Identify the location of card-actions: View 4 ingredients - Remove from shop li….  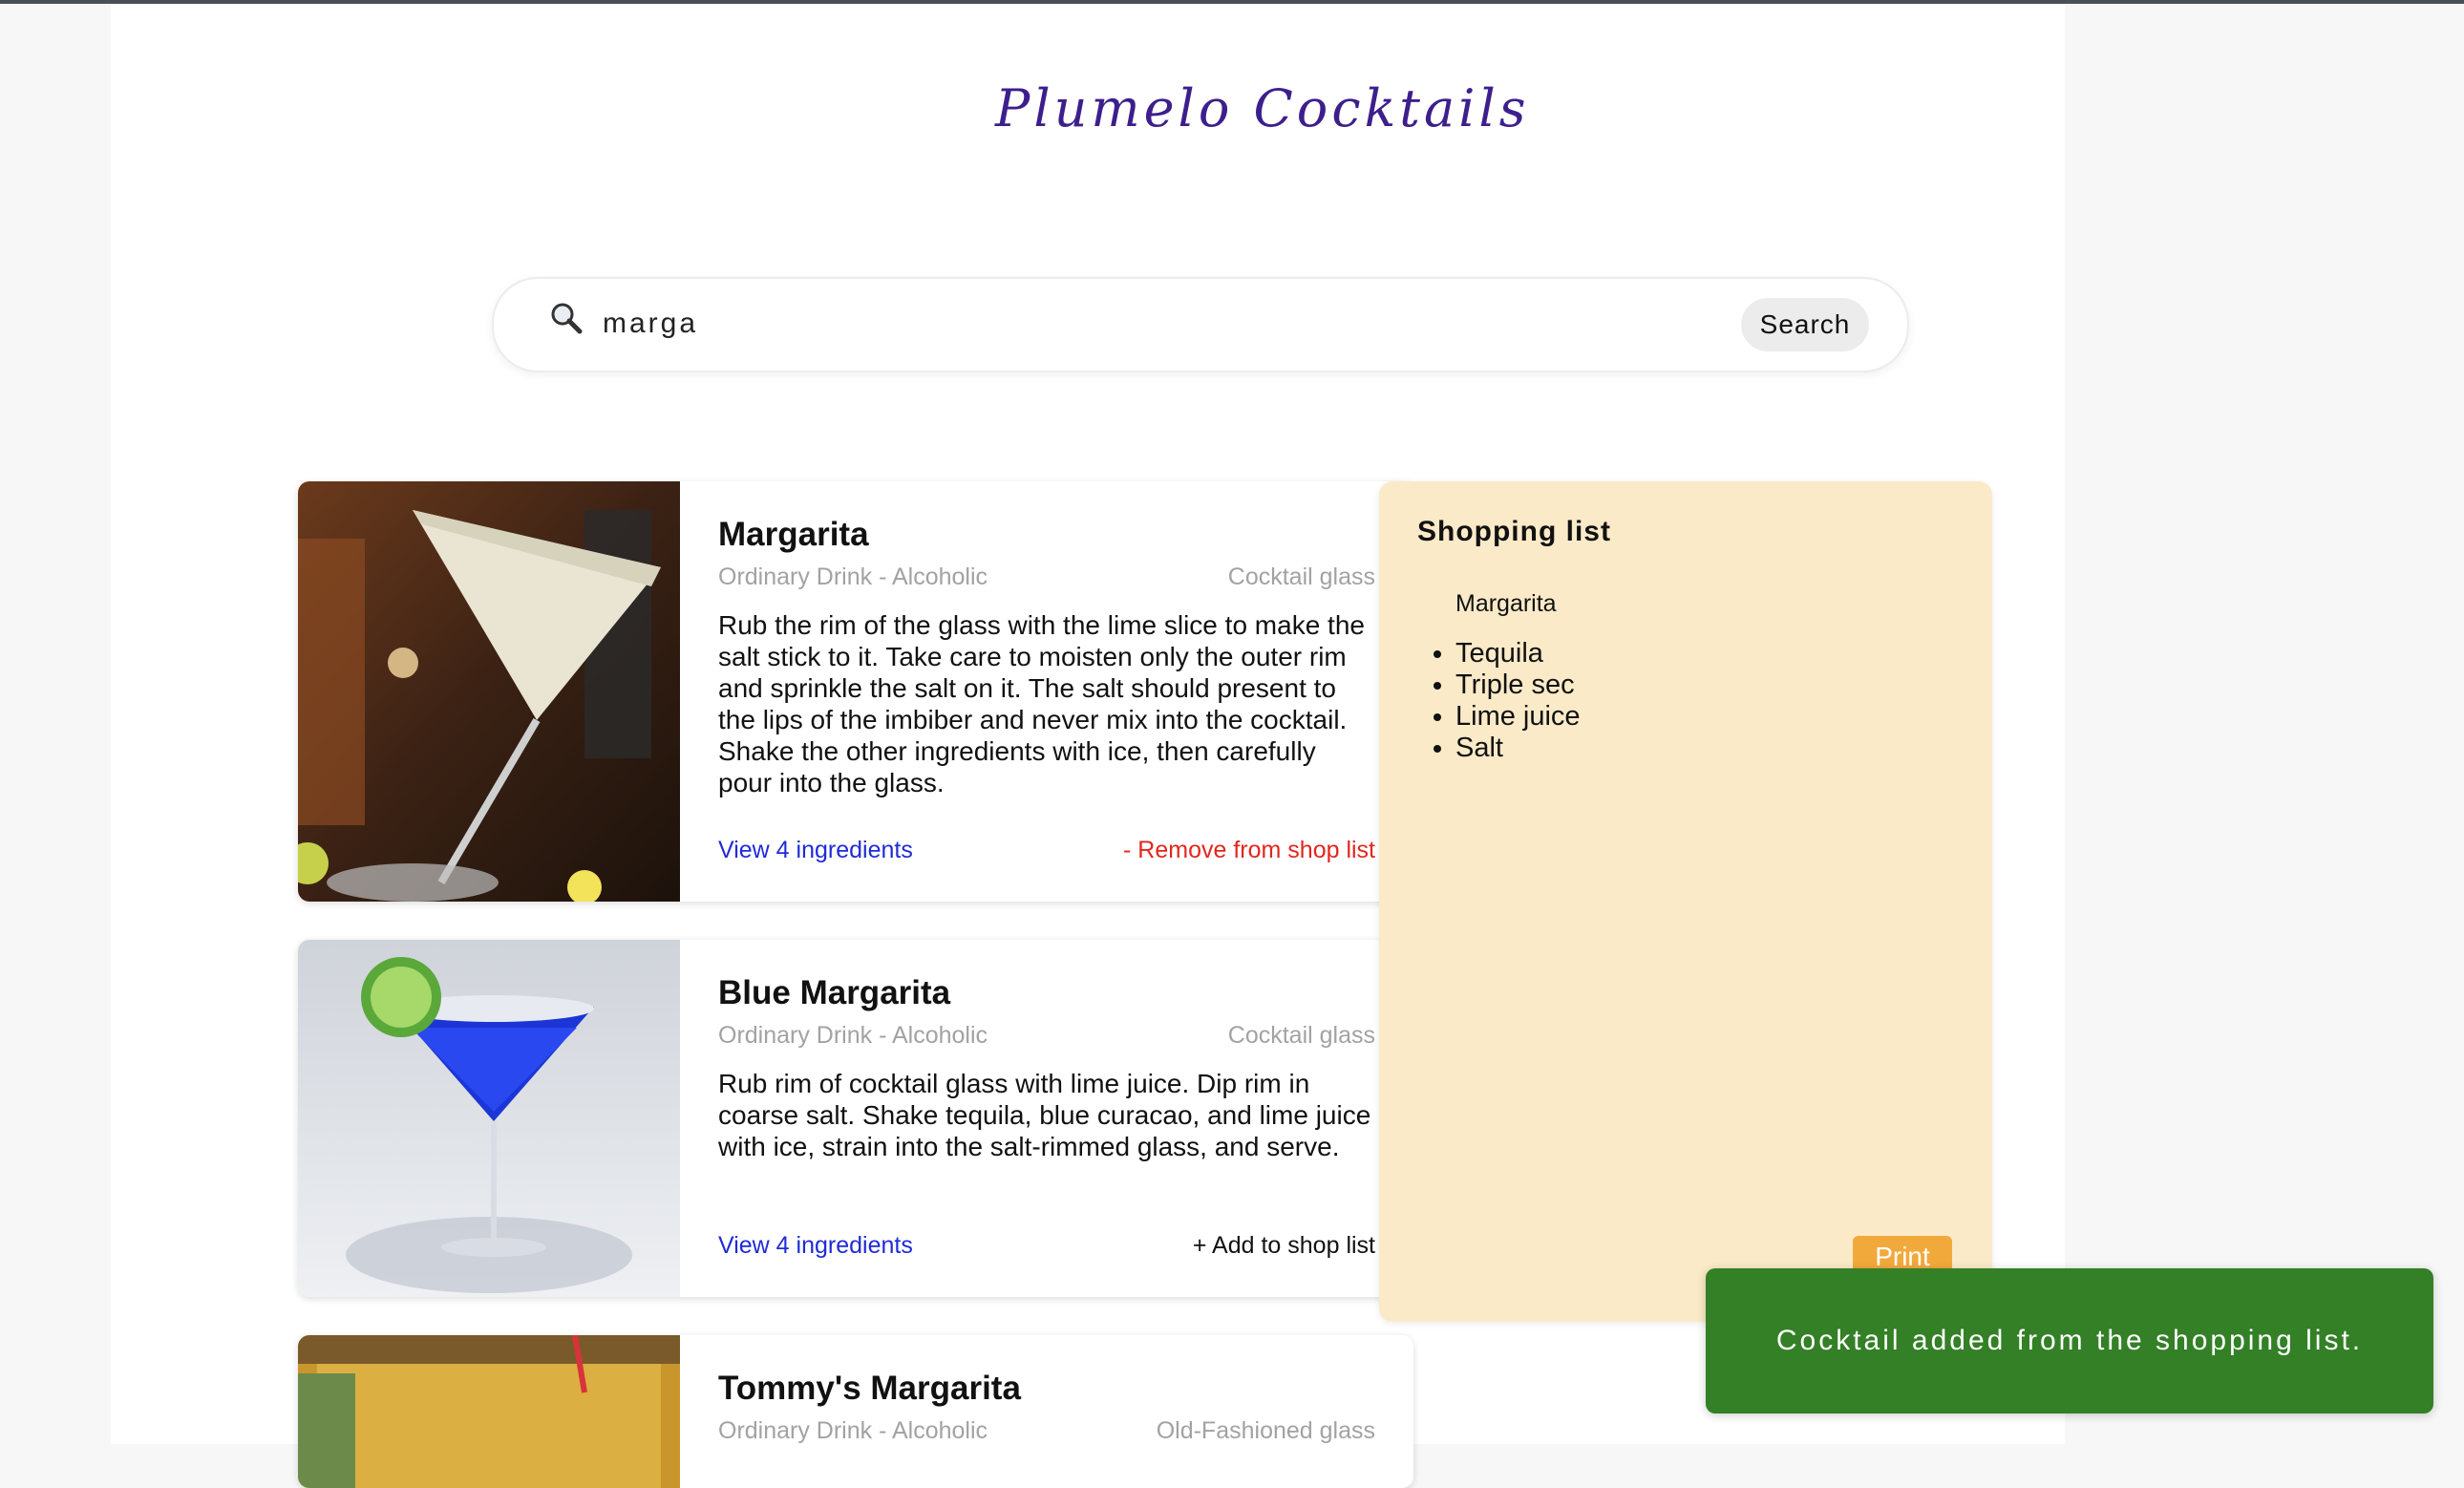
(1046, 851).